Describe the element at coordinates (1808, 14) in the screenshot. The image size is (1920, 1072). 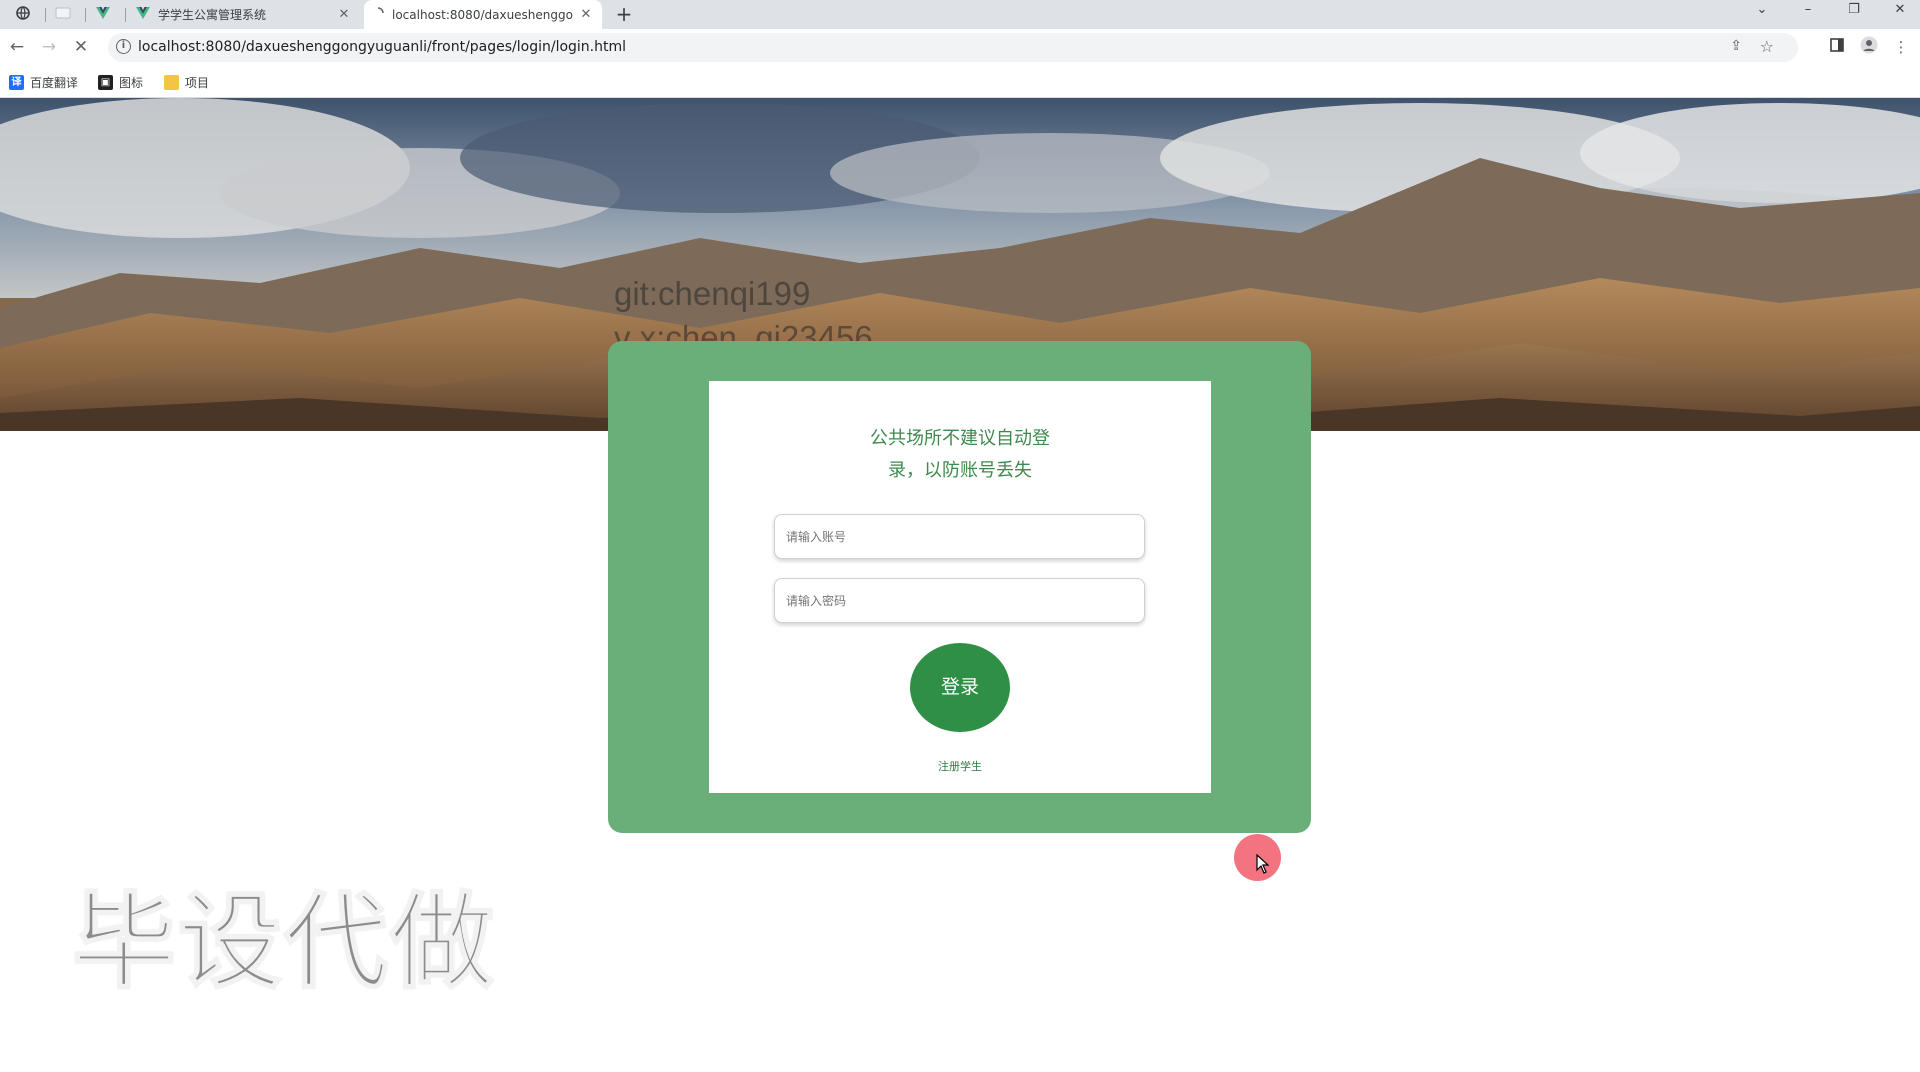
I see `minimize-button: –` at that location.